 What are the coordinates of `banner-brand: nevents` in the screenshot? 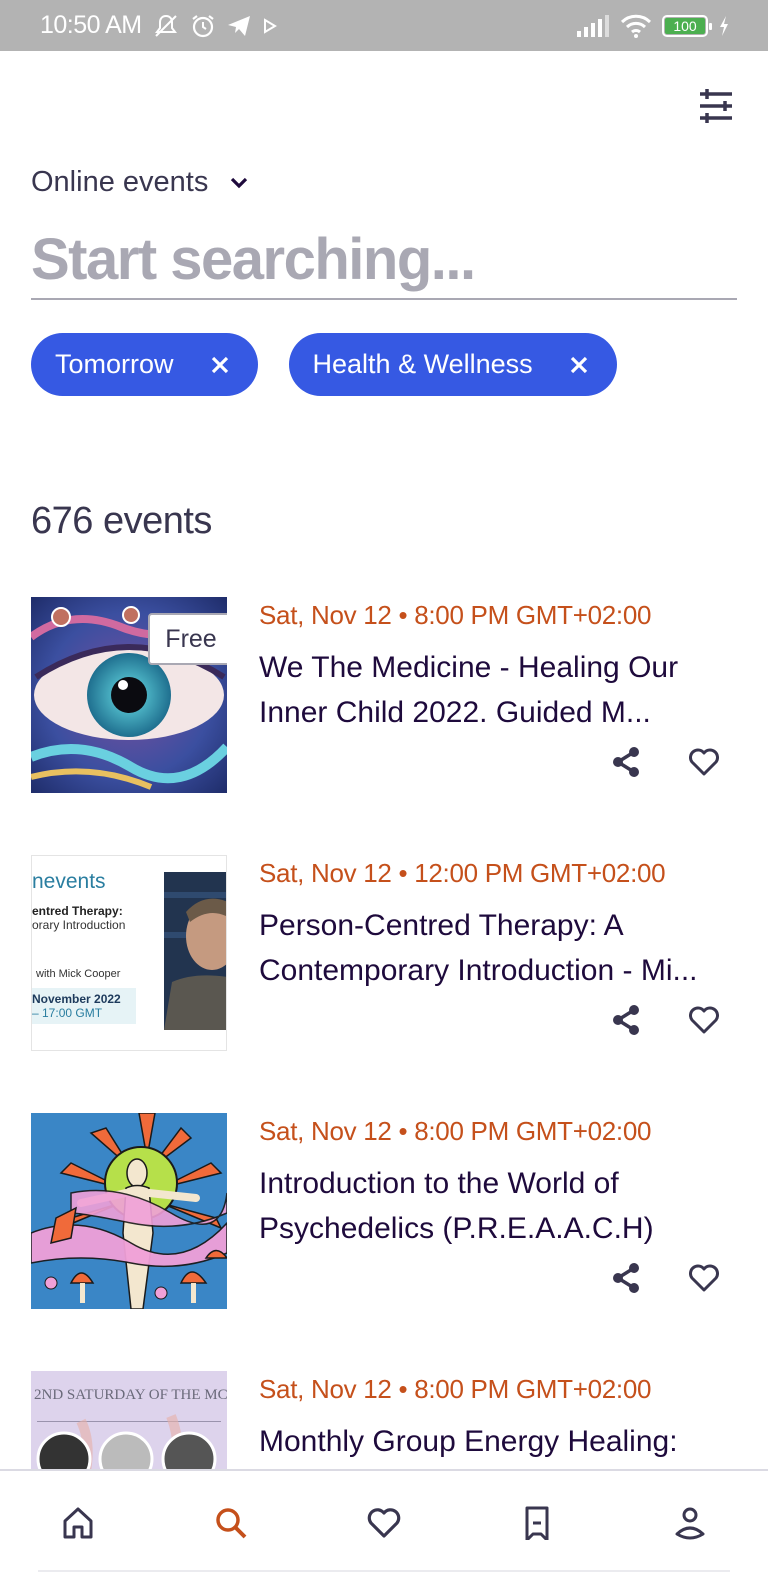 It's located at (69, 881).